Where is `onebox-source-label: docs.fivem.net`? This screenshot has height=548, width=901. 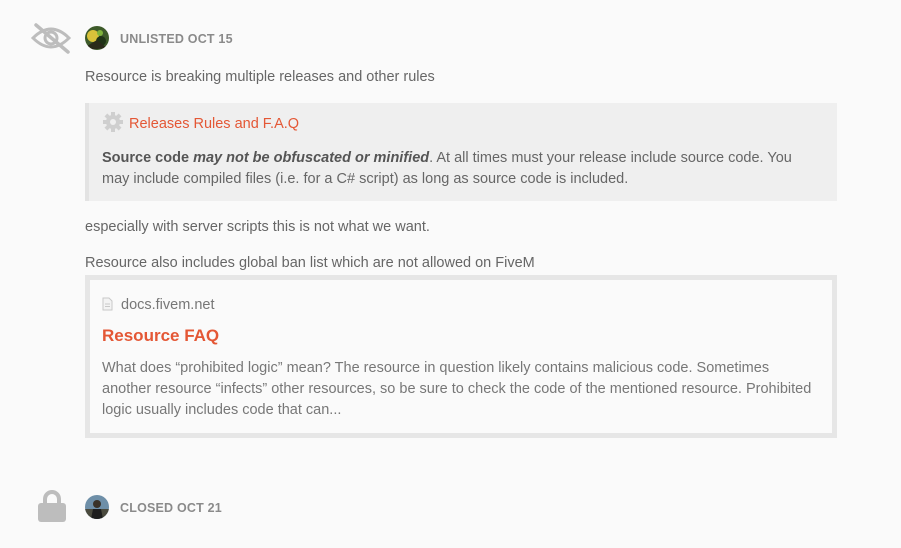 onebox-source-label: docs.fivem.net is located at coordinates (168, 305).